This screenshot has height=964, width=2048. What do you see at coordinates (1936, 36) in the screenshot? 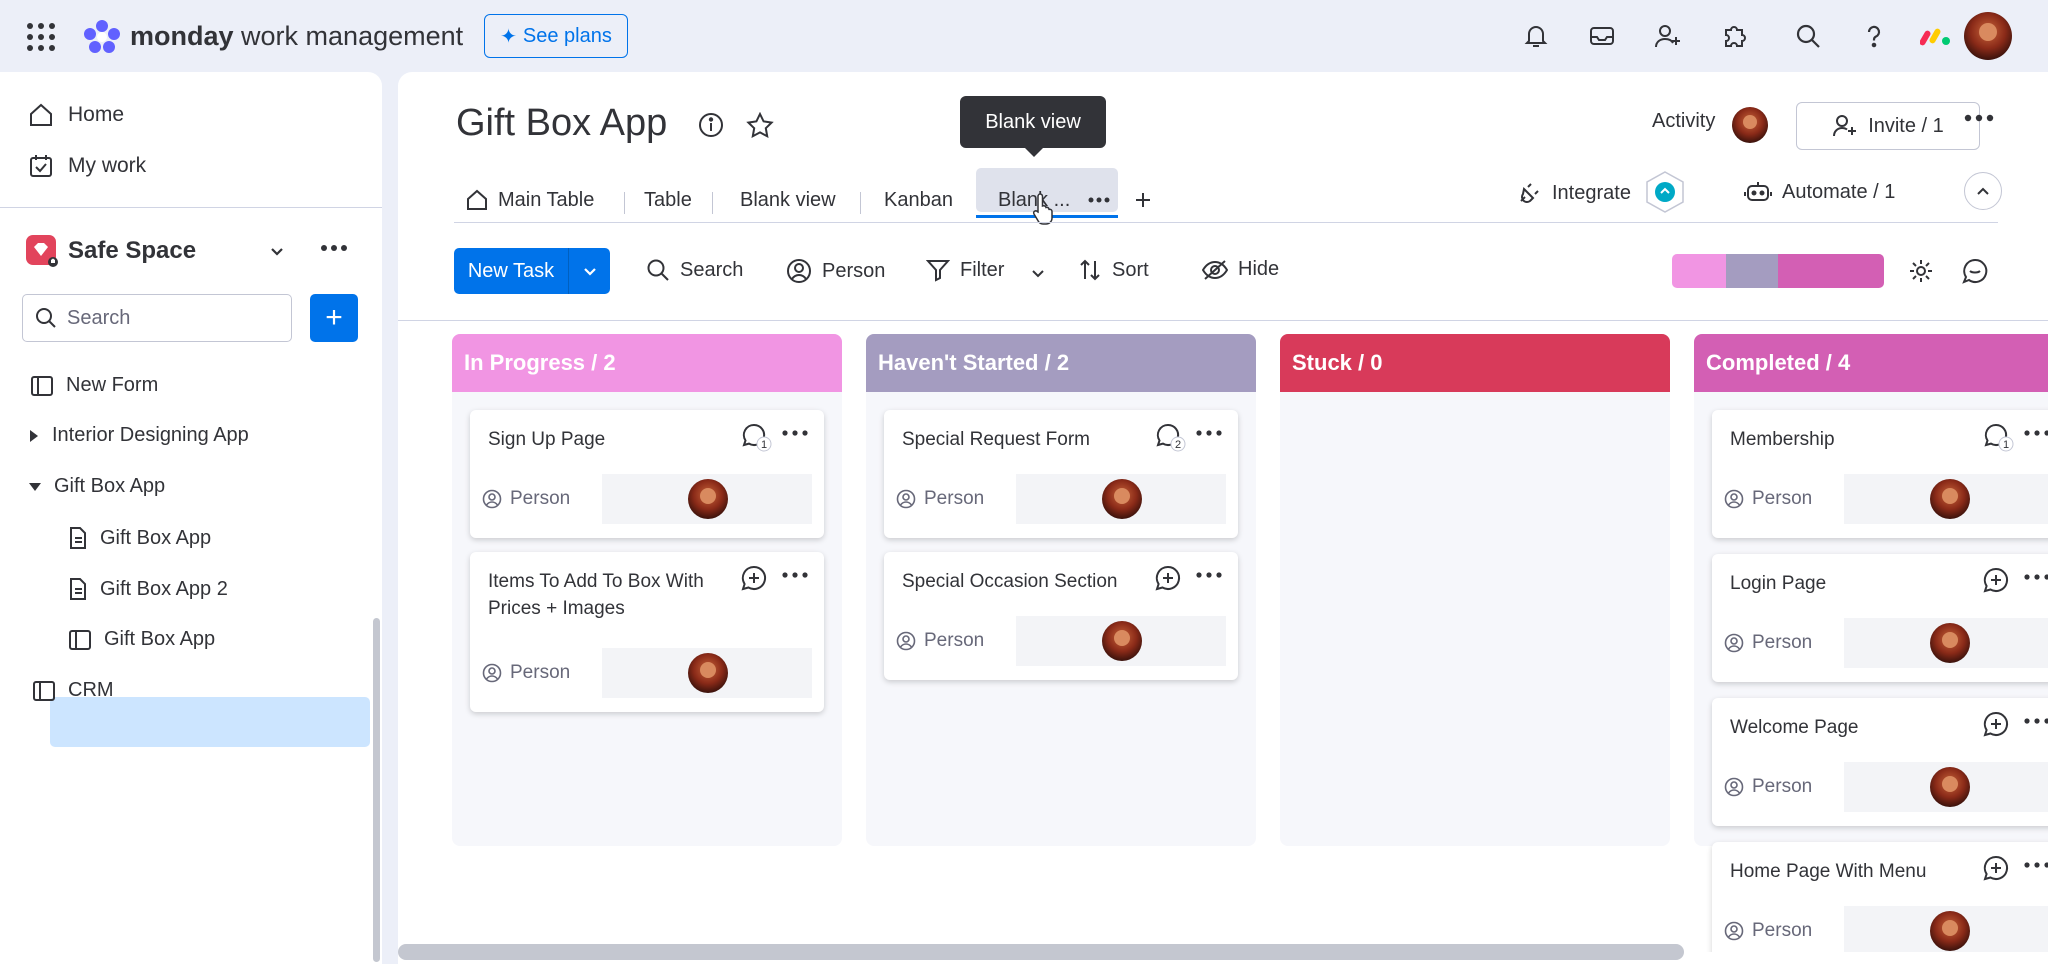
I see `monday-mark-icon` at bounding box center [1936, 36].